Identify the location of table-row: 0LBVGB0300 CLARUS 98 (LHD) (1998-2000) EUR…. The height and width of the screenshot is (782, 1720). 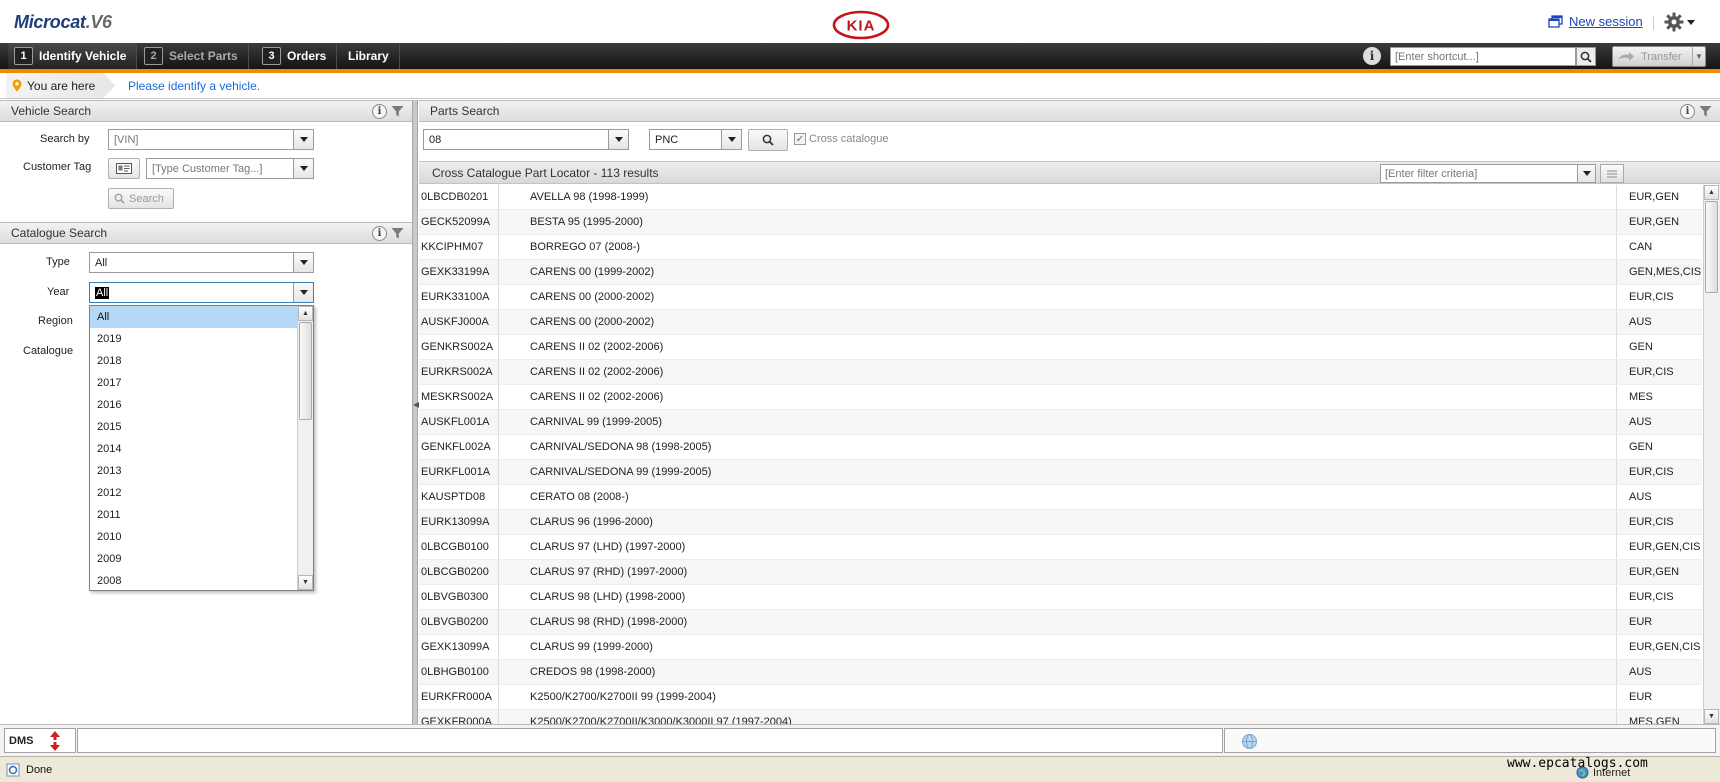
(1060, 597).